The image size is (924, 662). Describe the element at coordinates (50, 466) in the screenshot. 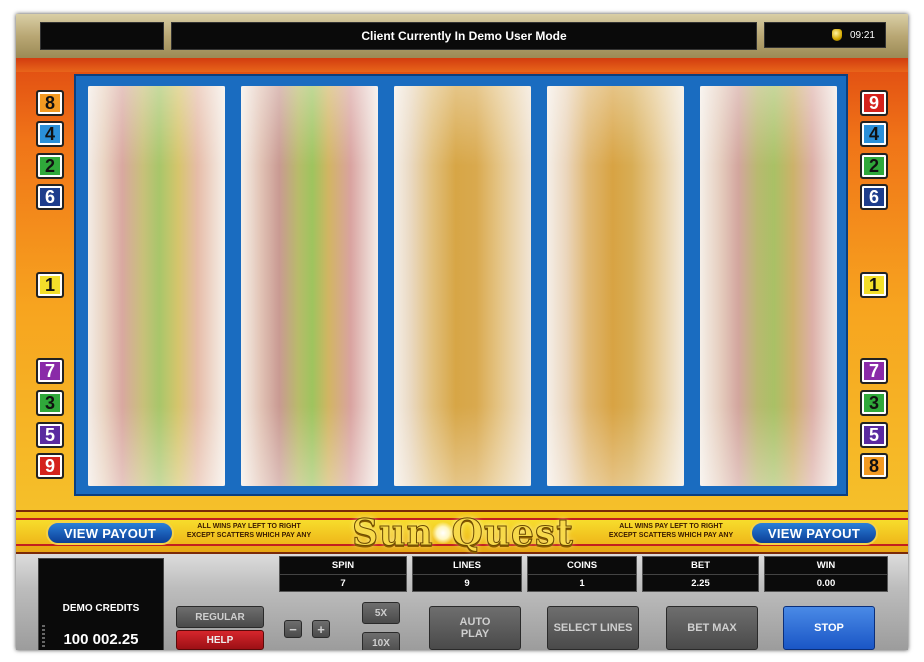

I see `payline-badge-left-9: 9` at that location.